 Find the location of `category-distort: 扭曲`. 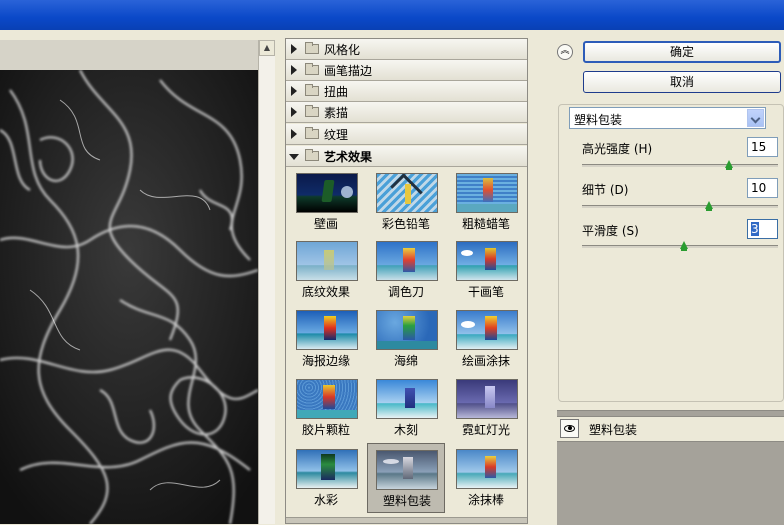

category-distort: 扭曲 is located at coordinates (406, 91).